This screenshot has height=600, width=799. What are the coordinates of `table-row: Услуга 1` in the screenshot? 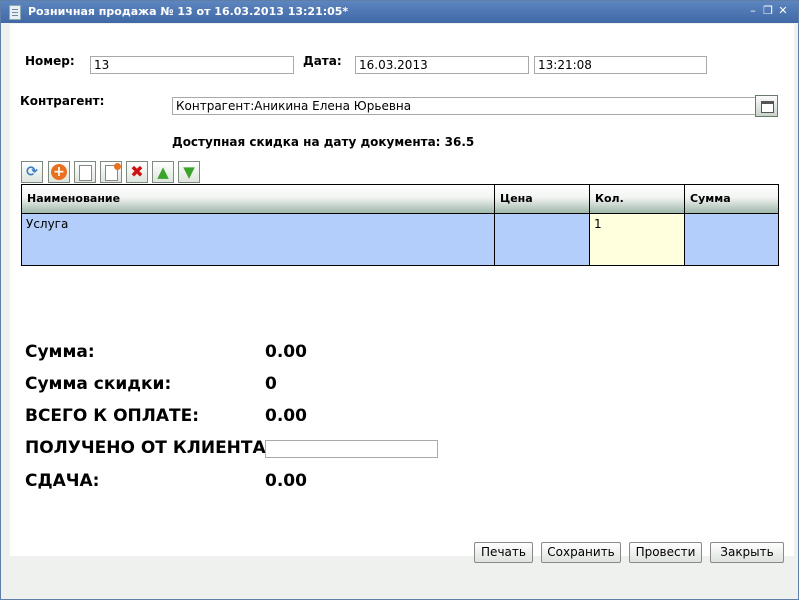 It's located at (400, 239).